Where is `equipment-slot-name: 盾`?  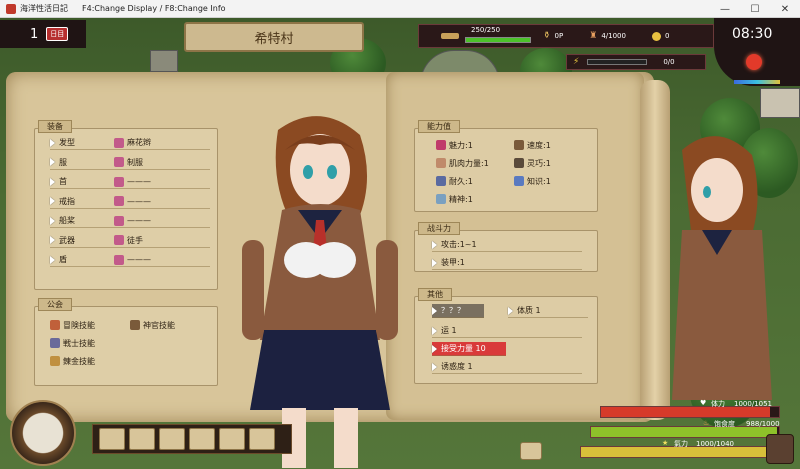 equipment-slot-name: 盾 is located at coordinates (63, 259).